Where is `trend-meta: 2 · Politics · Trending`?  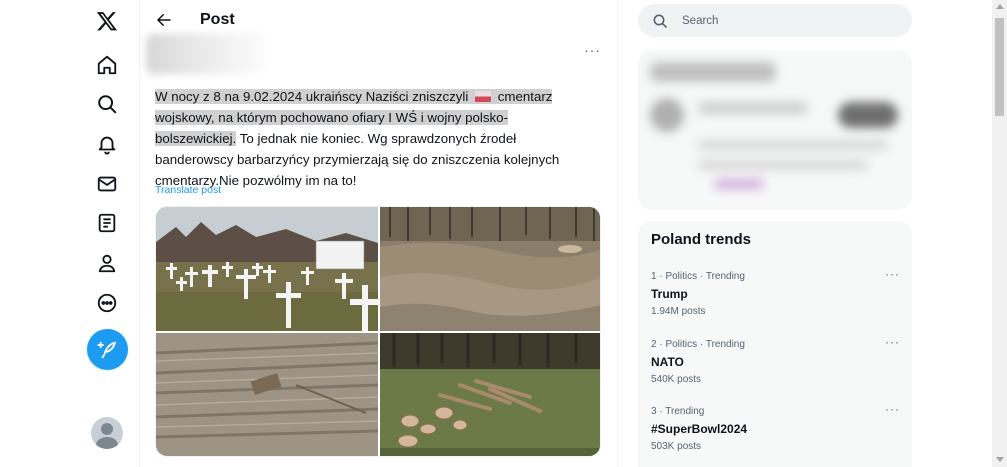 trend-meta: 2 · Politics · Trending is located at coordinates (698, 344).